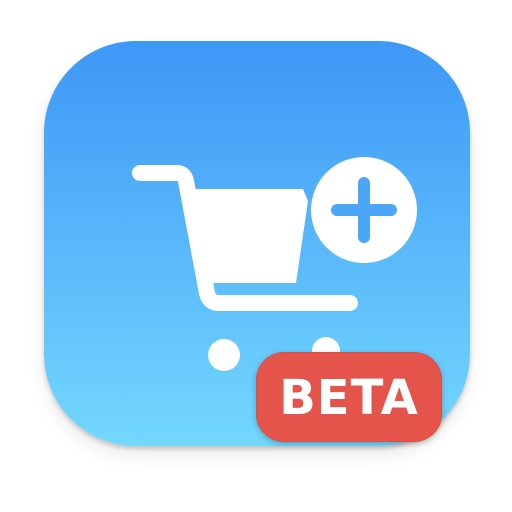  I want to click on plus-circle-icon, so click(364, 210).